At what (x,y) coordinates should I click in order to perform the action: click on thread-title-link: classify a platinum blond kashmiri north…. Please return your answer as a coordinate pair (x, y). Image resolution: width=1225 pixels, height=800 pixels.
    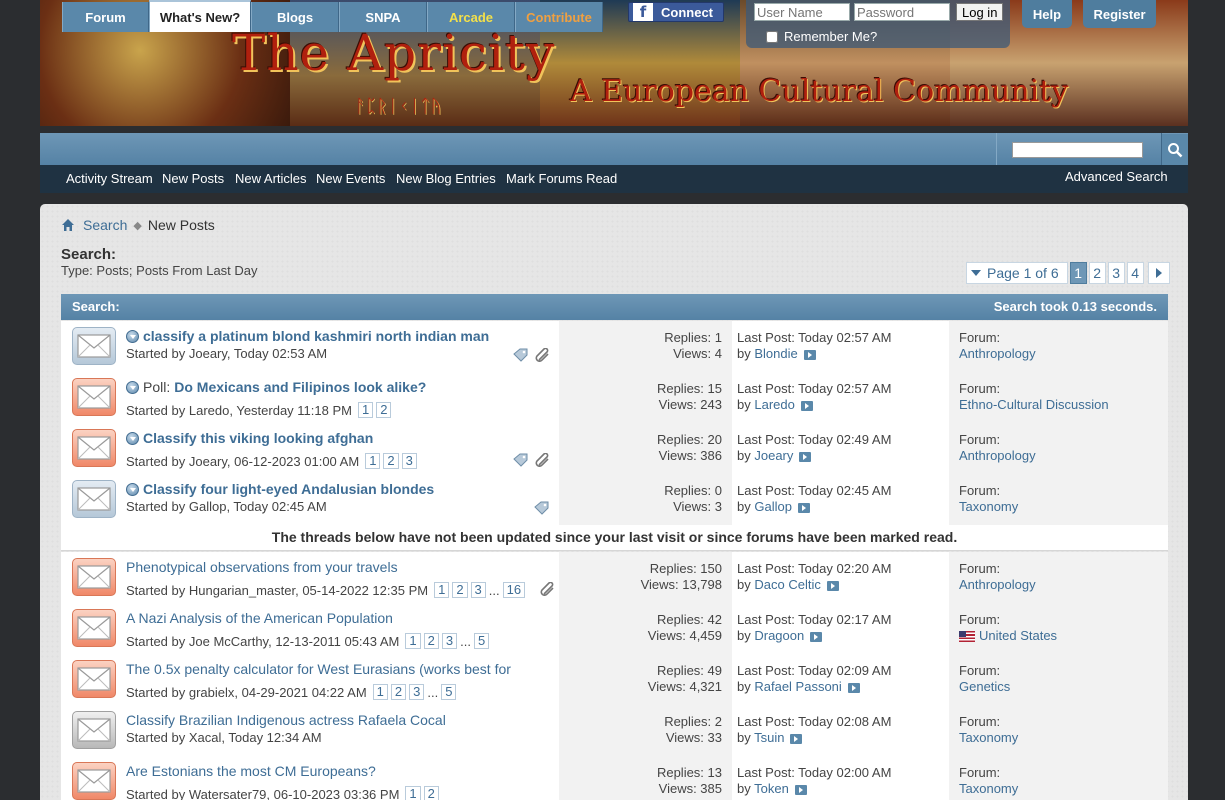
    Looking at the image, I should click on (316, 336).